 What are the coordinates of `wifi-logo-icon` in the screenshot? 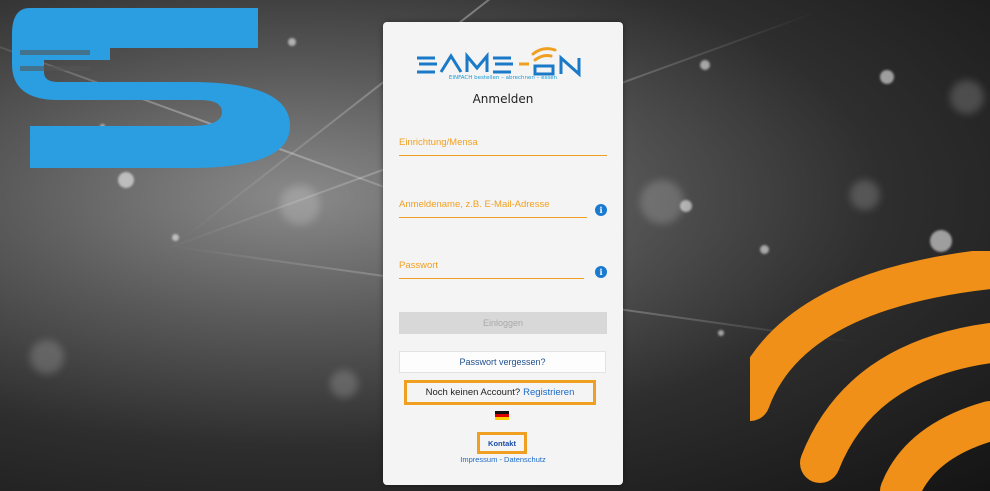 It's located at (870, 371).